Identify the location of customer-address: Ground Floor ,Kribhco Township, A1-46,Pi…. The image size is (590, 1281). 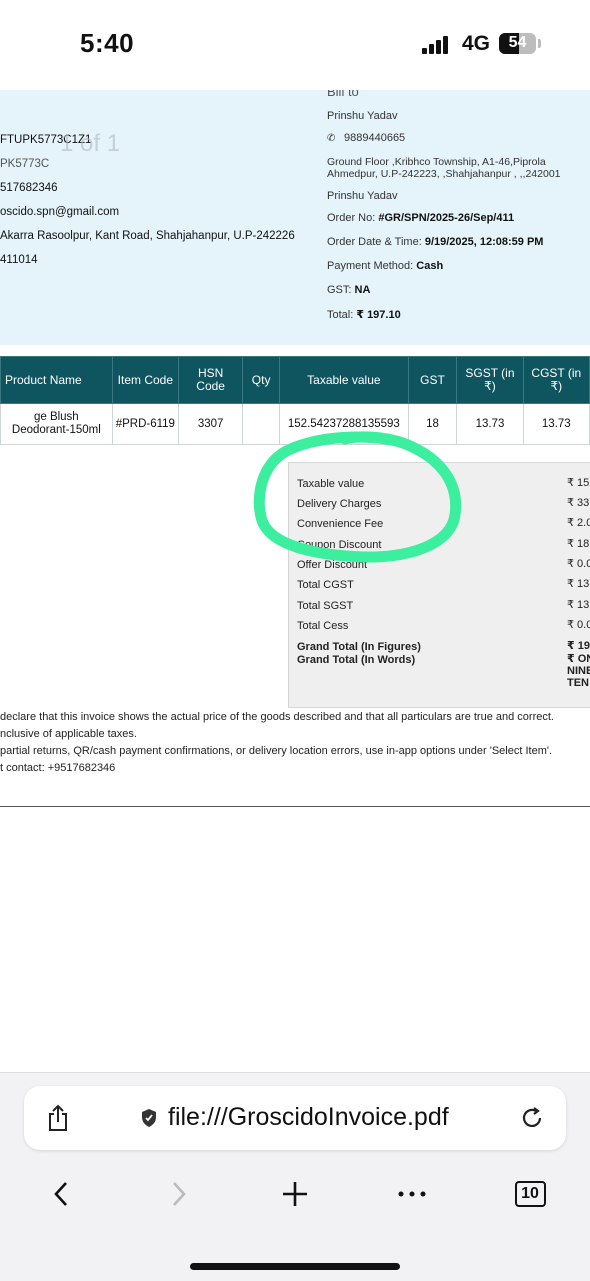
(444, 168).